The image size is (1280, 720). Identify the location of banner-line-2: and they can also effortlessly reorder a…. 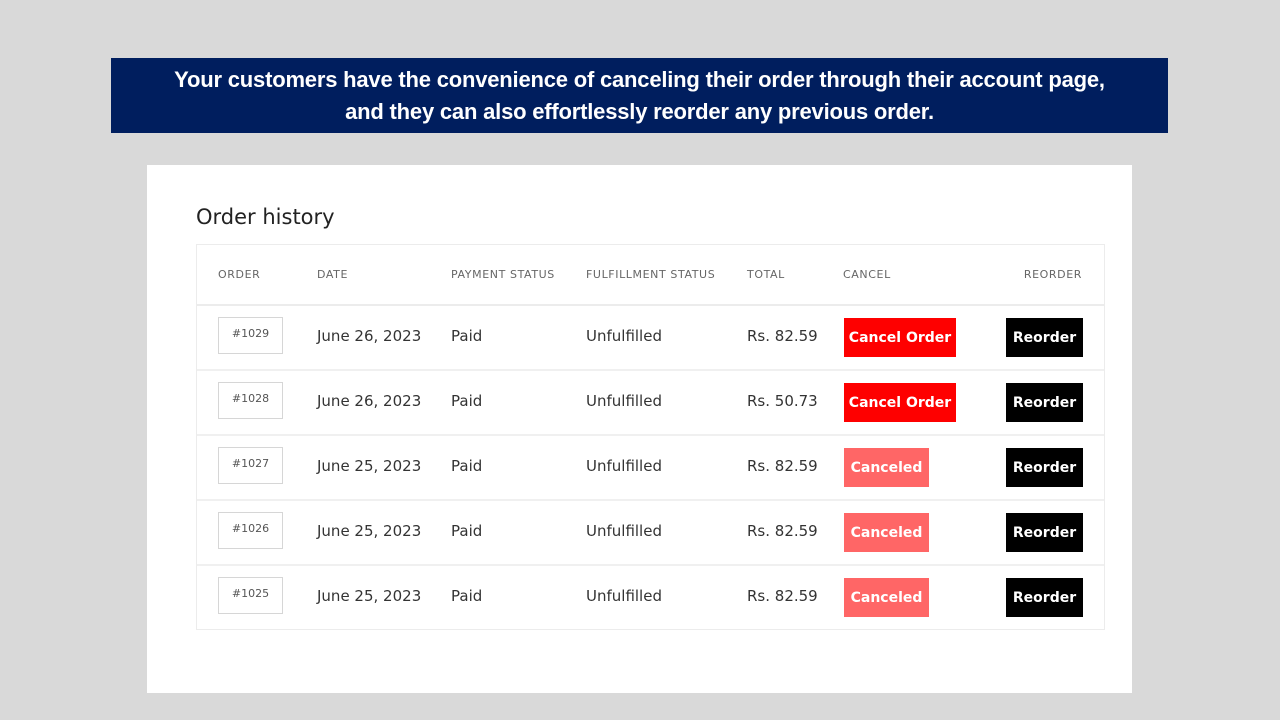
(639, 111).